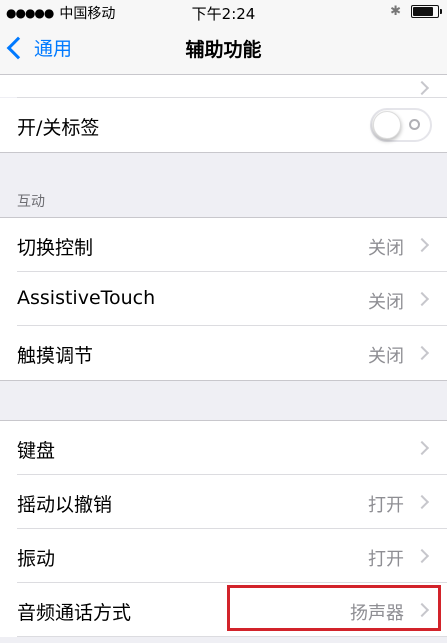  Describe the element at coordinates (441, 11) in the screenshot. I see `battery-tip` at that location.